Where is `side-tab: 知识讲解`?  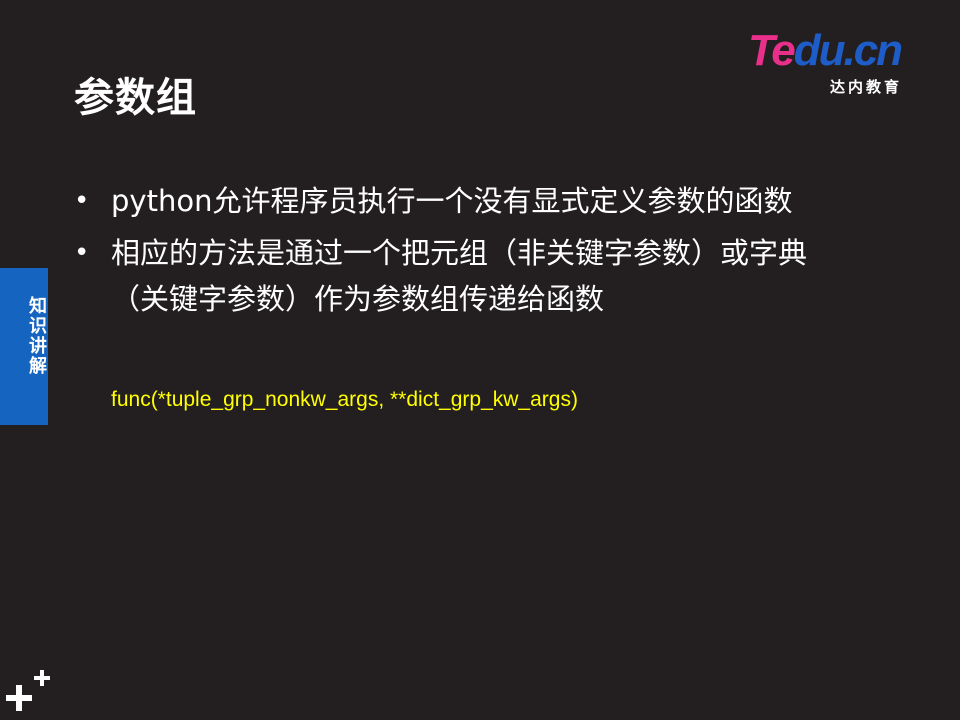 side-tab: 知识讲解 is located at coordinates (24, 346).